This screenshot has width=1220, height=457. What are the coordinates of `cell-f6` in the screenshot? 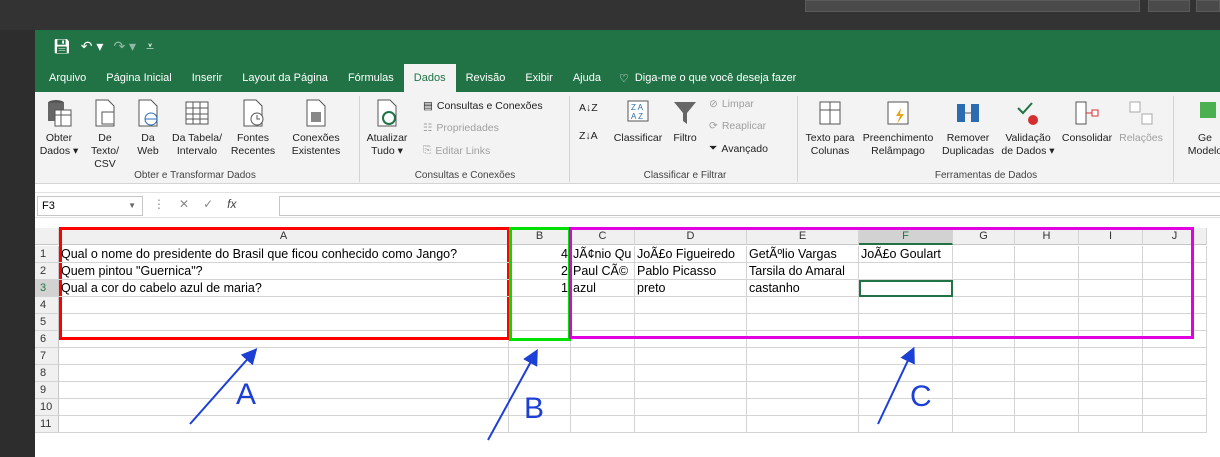 It's located at (906, 339).